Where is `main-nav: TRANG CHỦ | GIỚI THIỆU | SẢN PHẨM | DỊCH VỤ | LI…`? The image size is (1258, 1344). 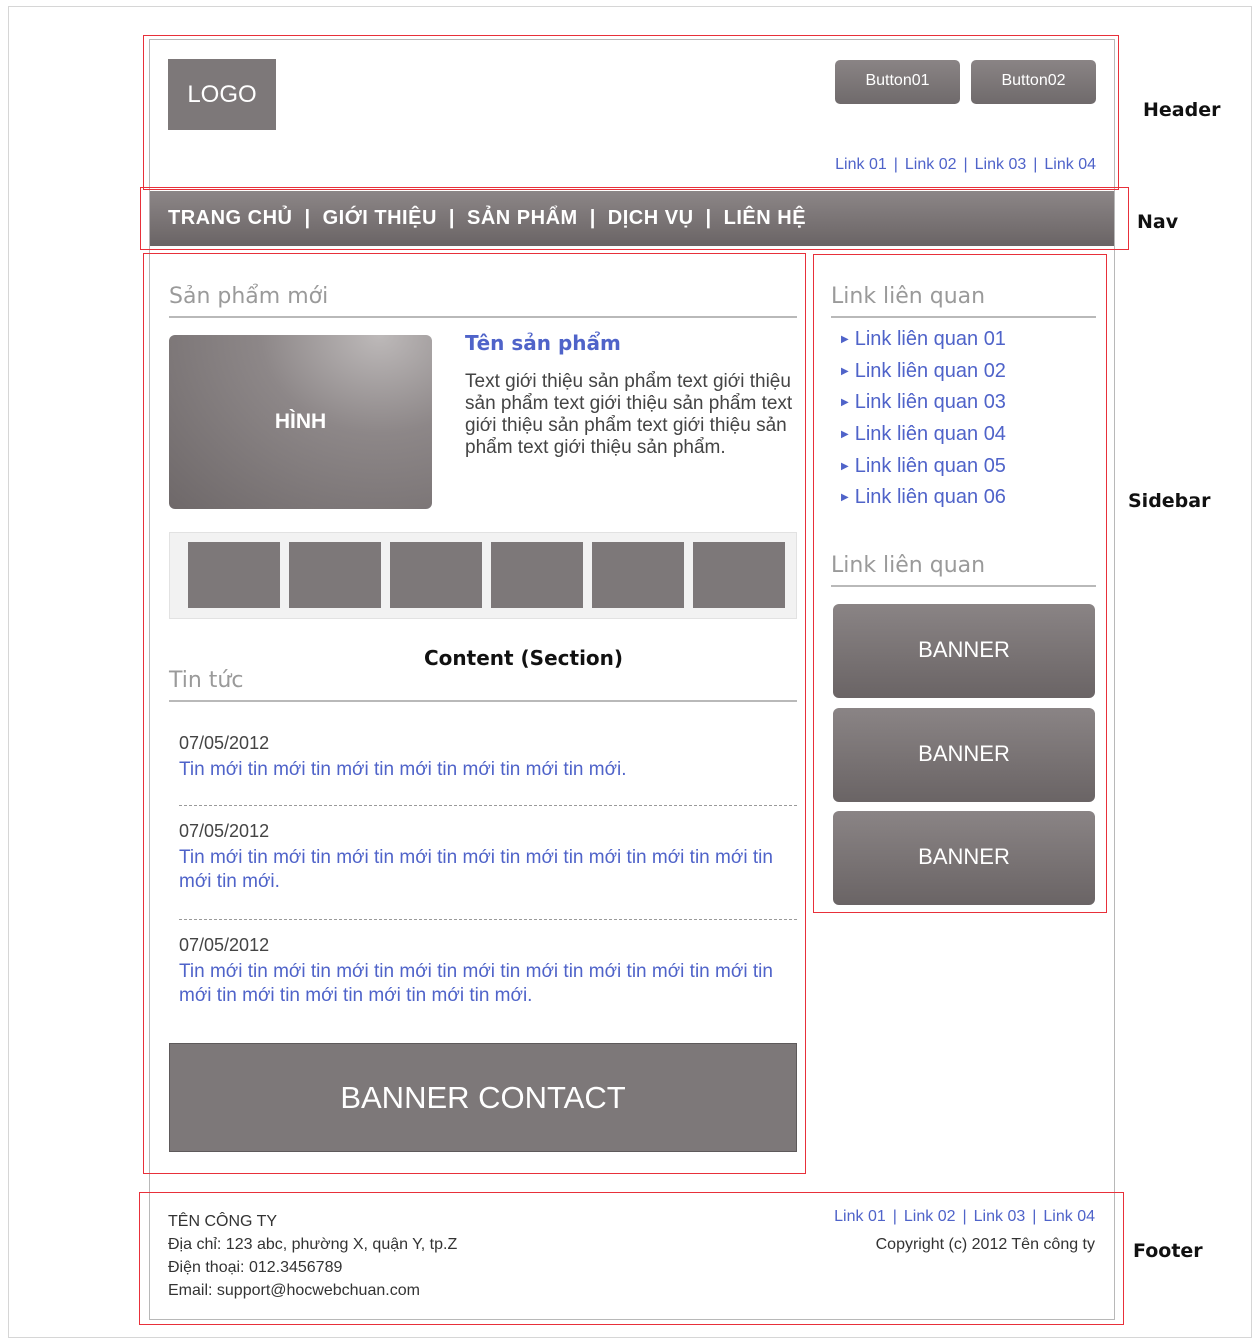 main-nav: TRANG CHỦ | GIỚI THIỆU | SẢN PHẨM | DỊCH VỤ | LI… is located at coordinates (632, 218).